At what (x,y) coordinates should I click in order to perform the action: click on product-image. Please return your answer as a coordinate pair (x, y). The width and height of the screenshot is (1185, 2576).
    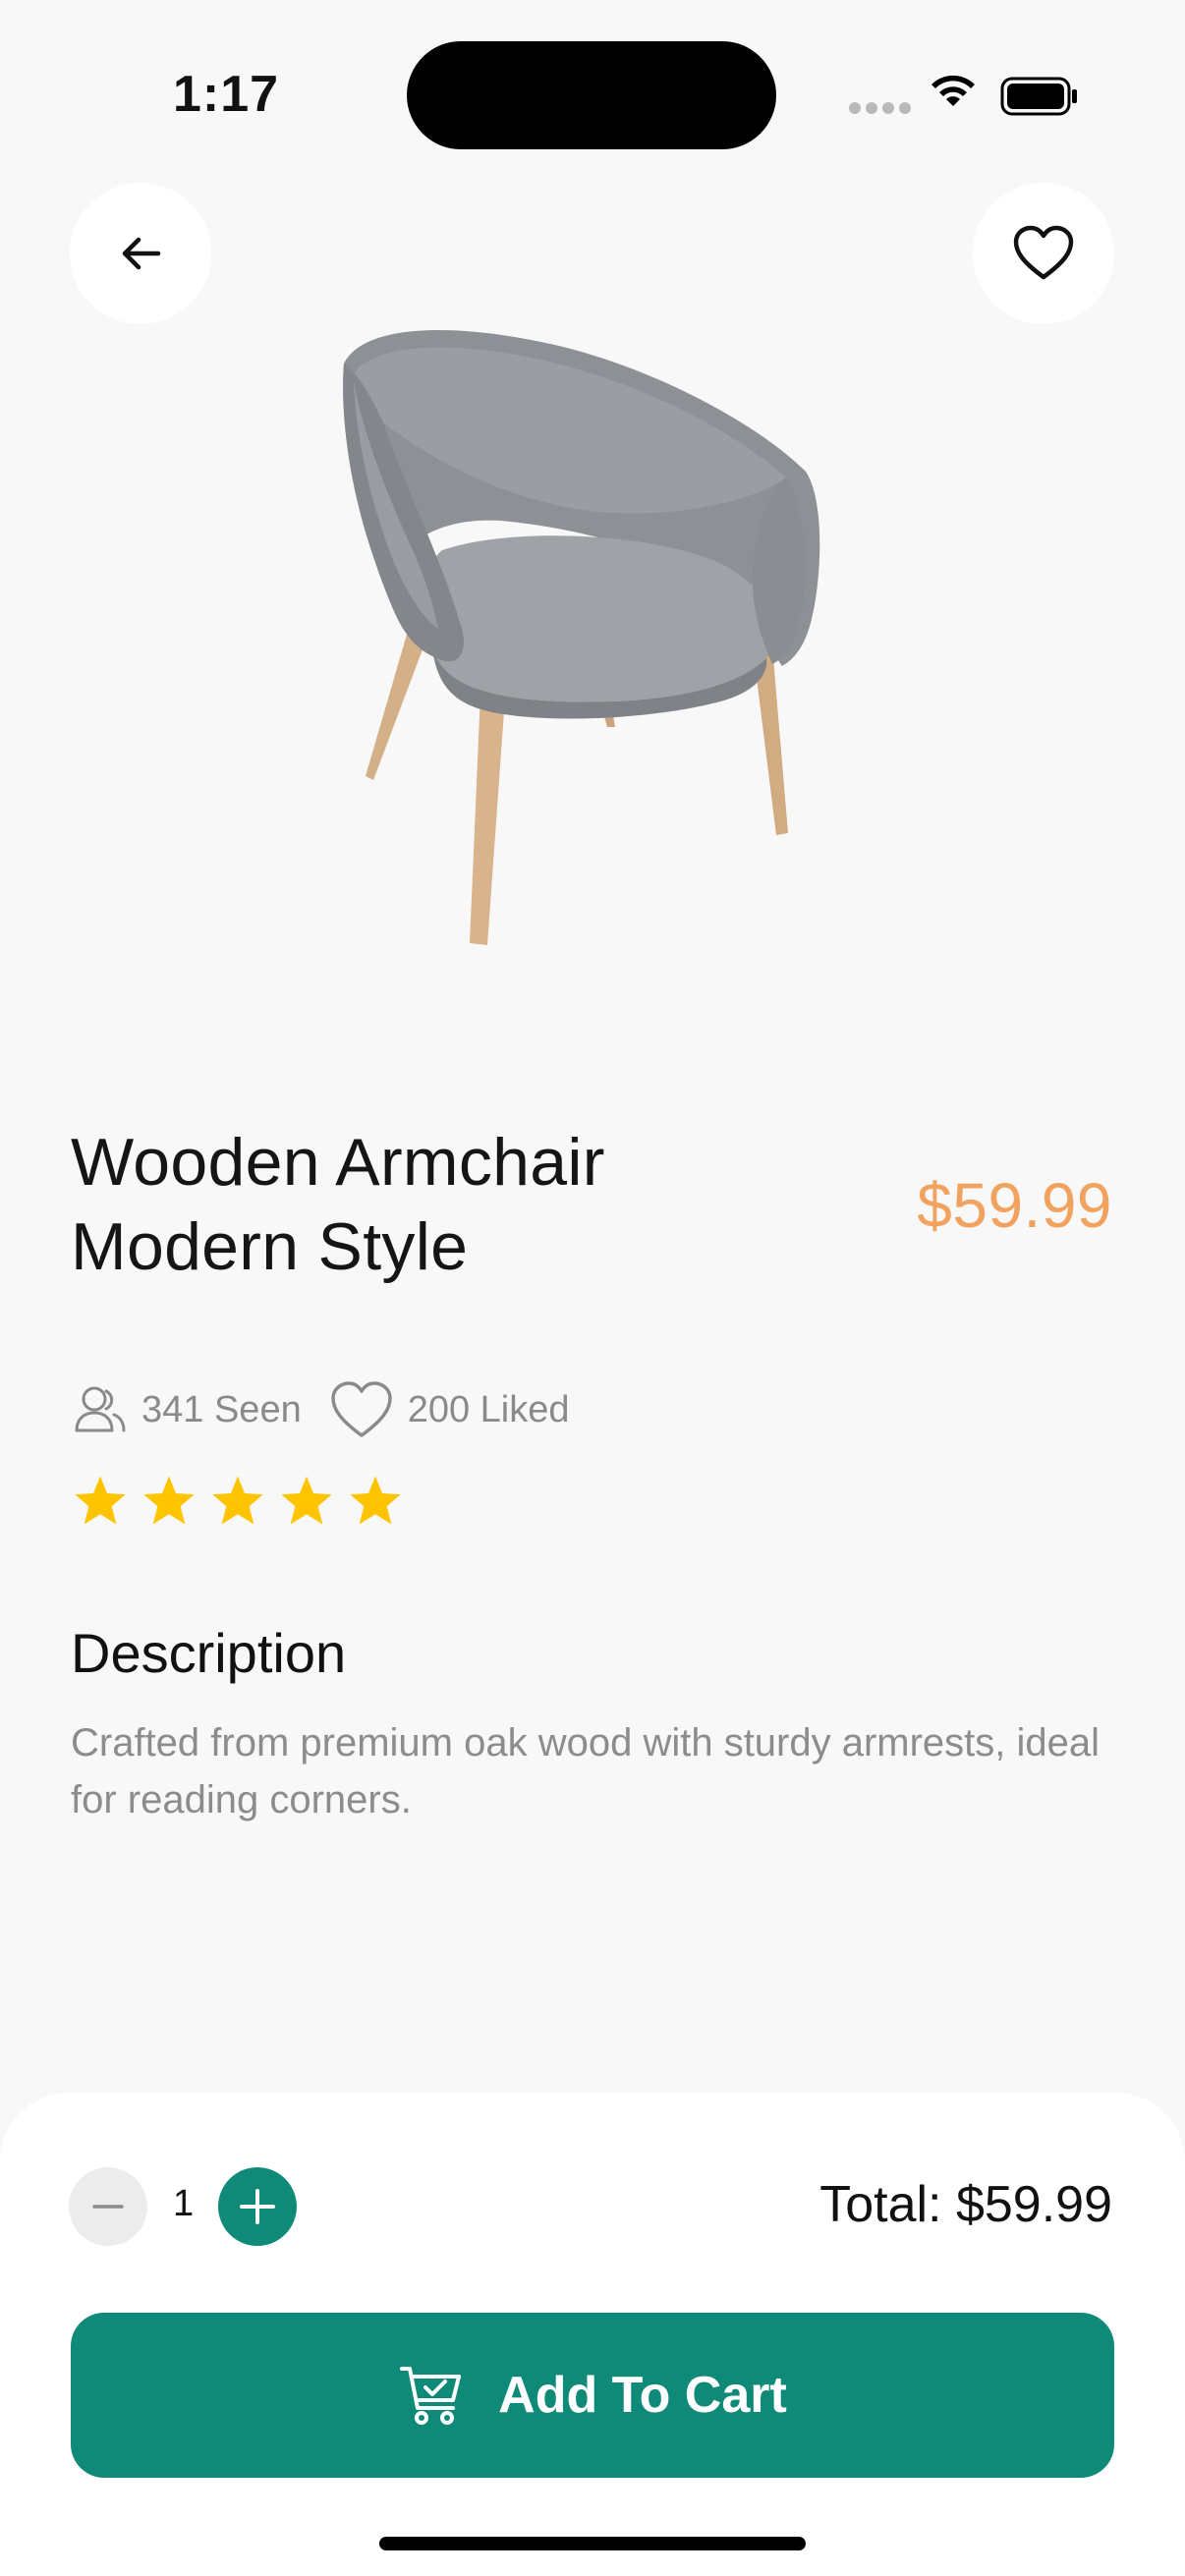
    Looking at the image, I should click on (581, 637).